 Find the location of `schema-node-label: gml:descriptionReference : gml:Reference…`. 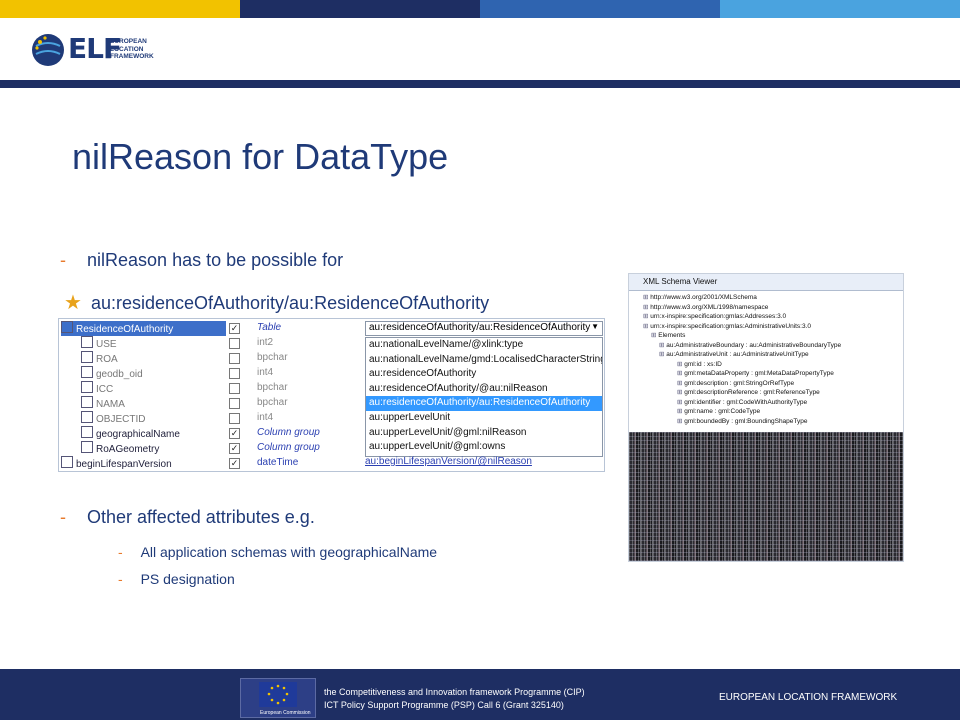

schema-node-label: gml:descriptionReference : gml:Reference… is located at coordinates (752, 392).